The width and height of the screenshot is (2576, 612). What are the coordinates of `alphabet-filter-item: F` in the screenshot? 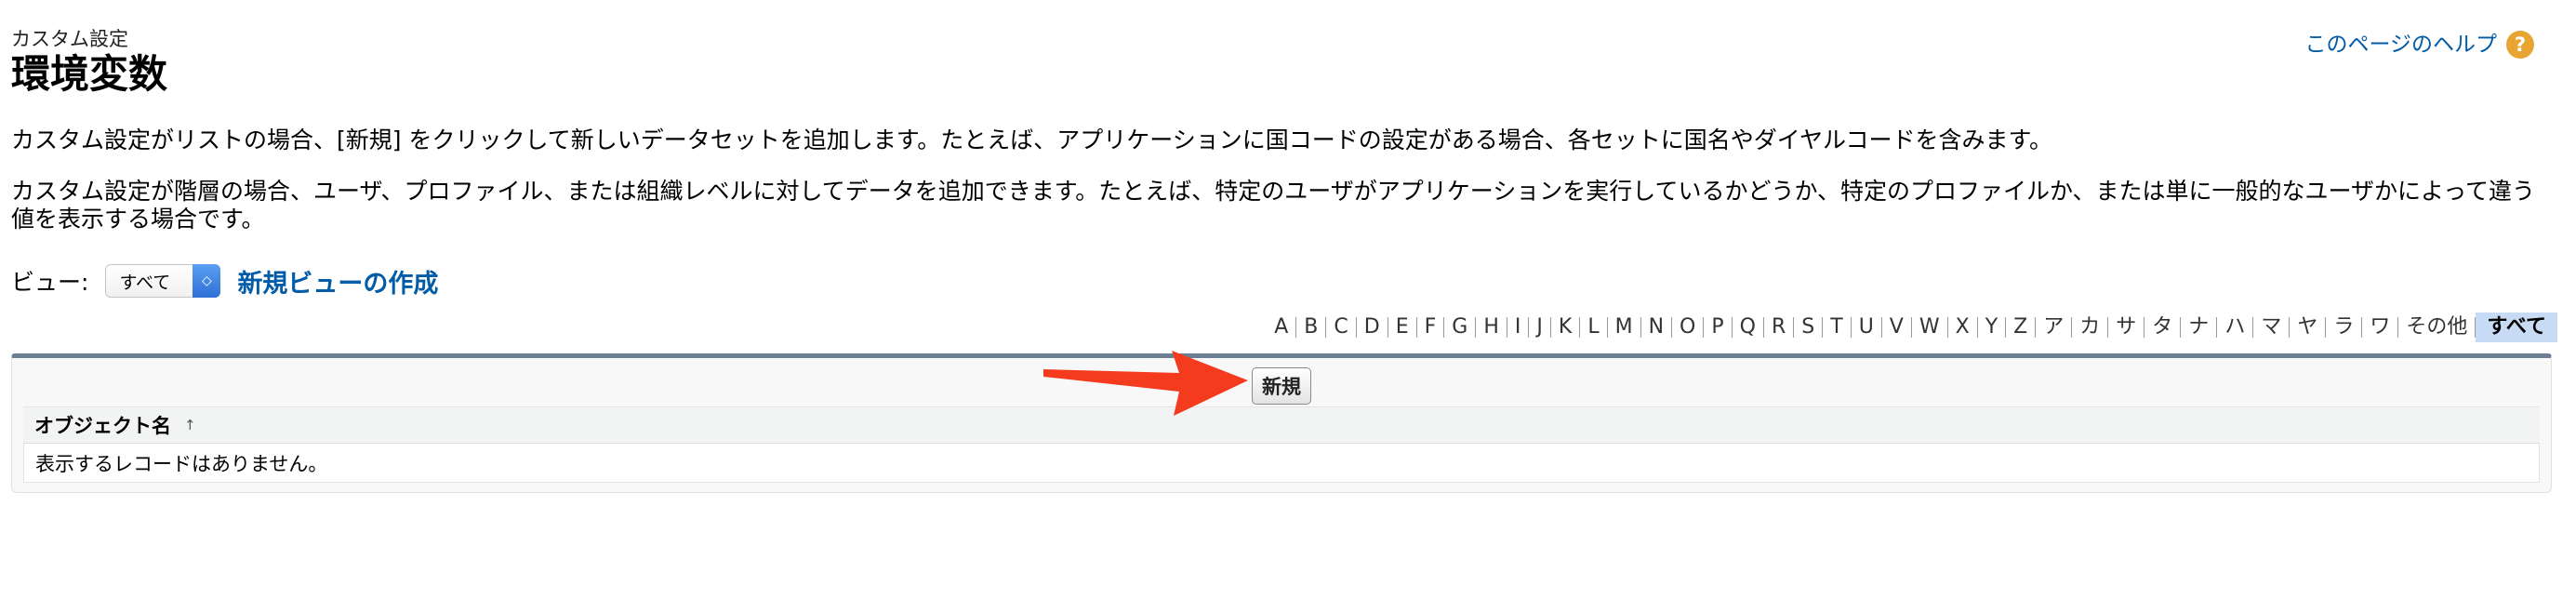 It's located at (1430, 327).